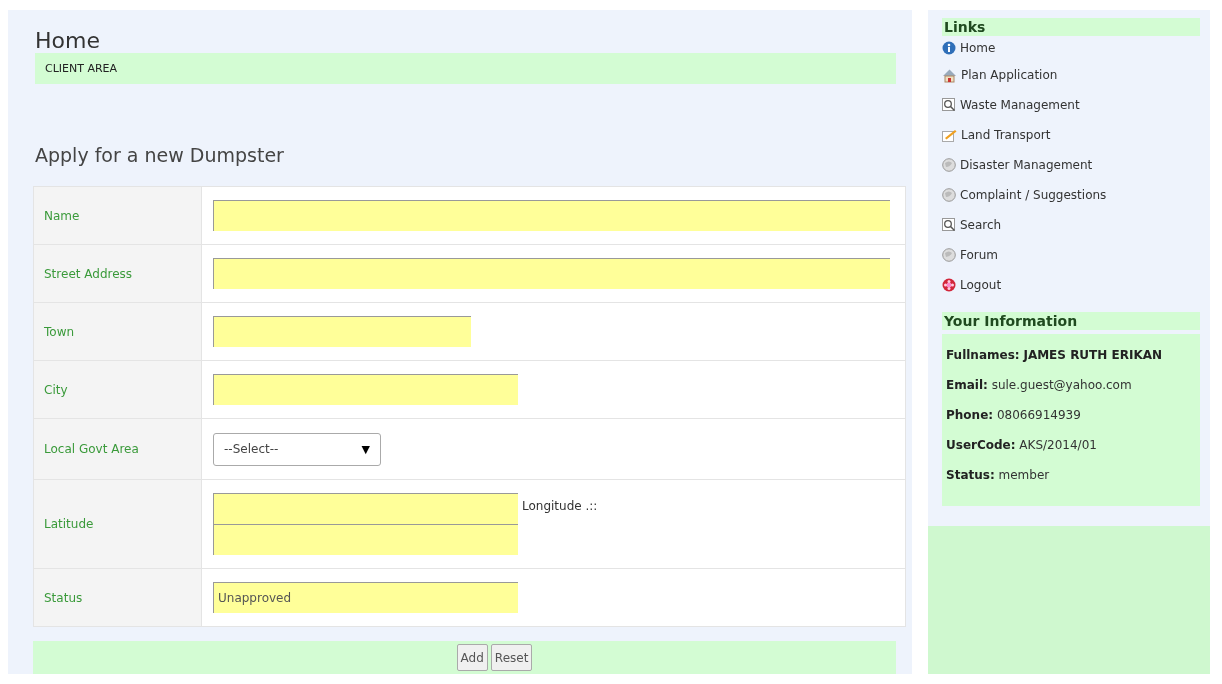 The image size is (1222, 684). I want to click on info-line: Email: sule.guest@yahoo.com, so click(1039, 385).